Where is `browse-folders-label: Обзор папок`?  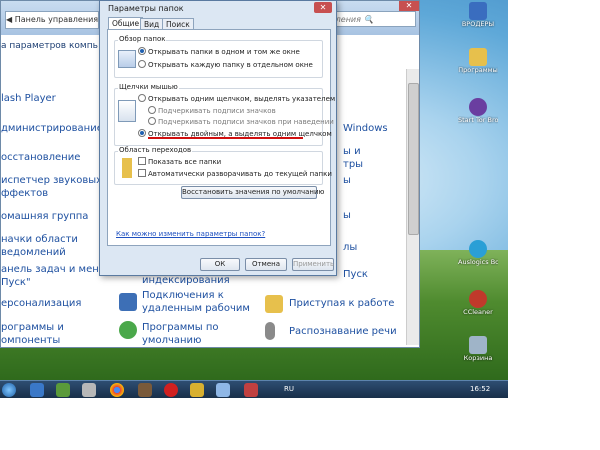
browse-folders-label: Обзор папок is located at coordinates (142, 39).